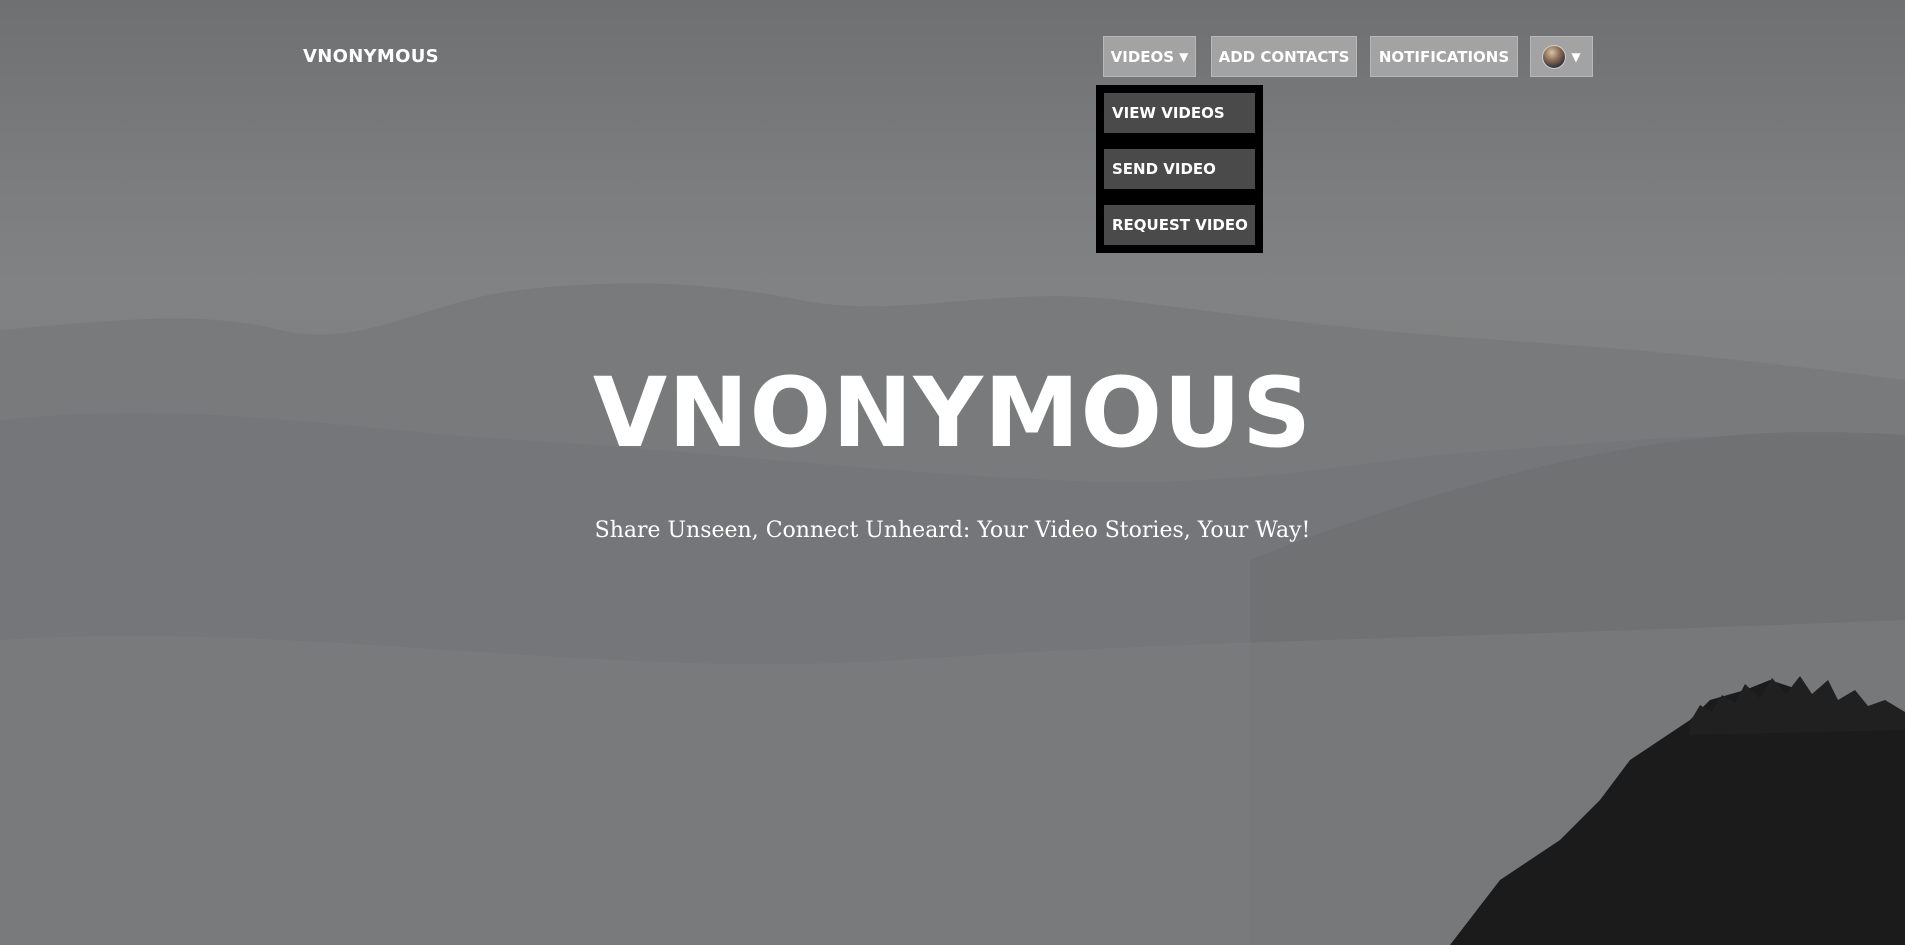  I want to click on hero-title: VNONYMOUS, so click(952, 413).